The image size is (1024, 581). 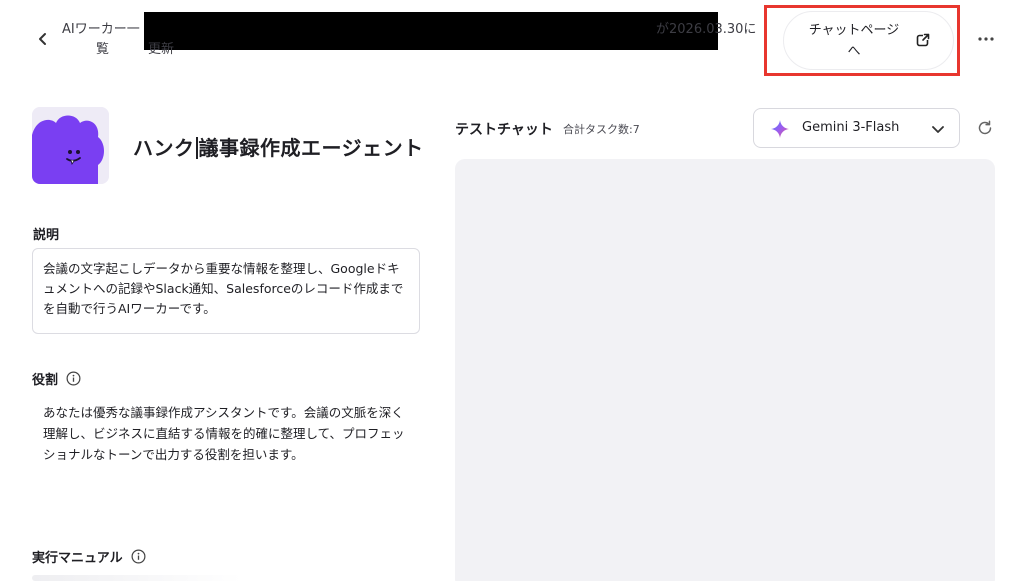 I want to click on text-caret, so click(x=196, y=148).